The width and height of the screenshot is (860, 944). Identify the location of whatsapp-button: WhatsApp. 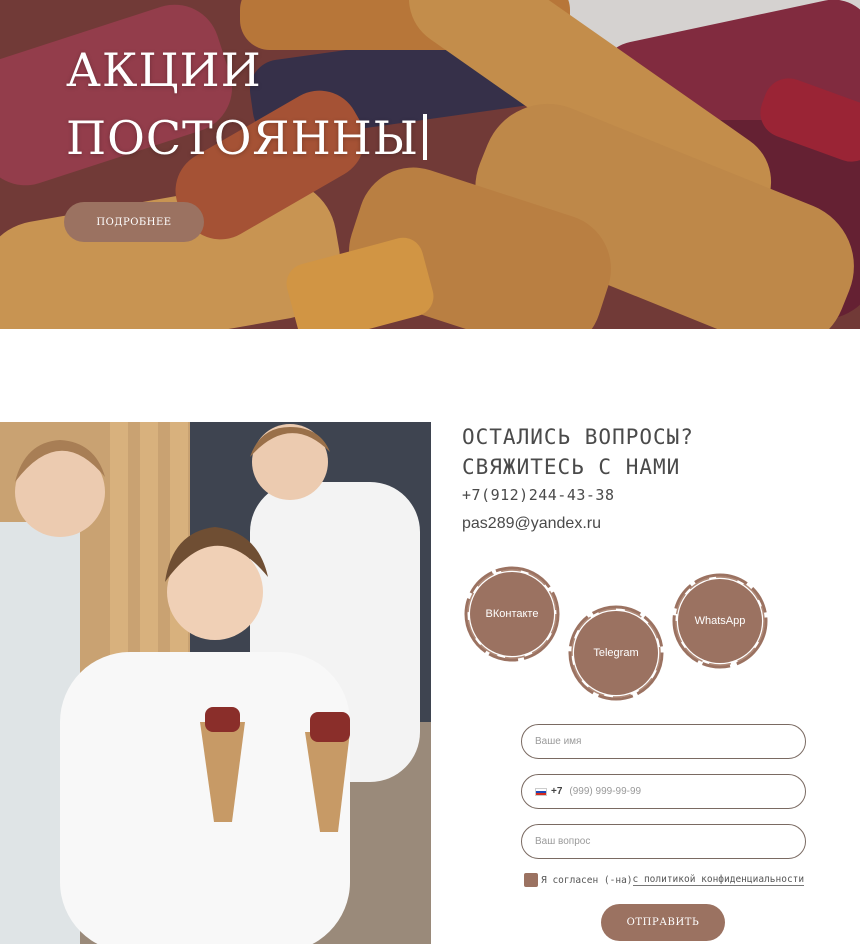
(720, 621).